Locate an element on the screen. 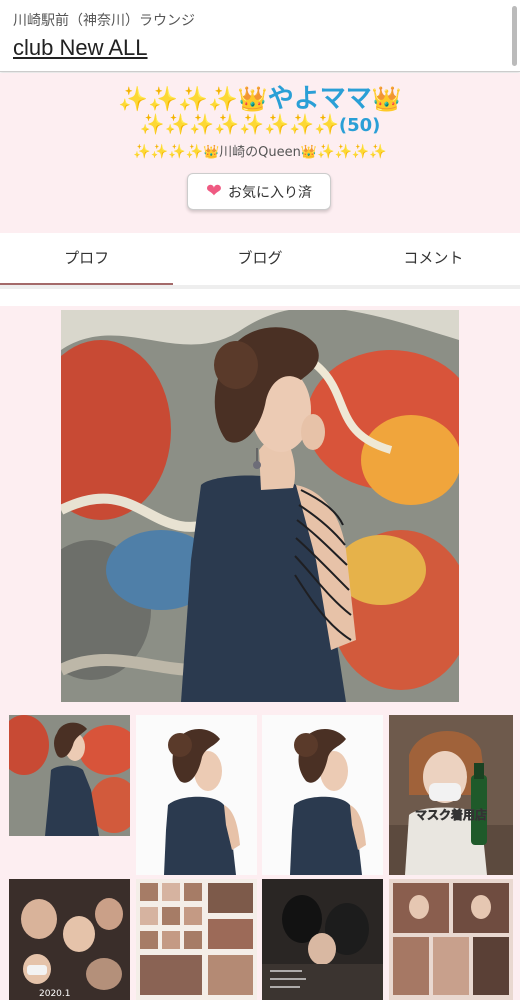  favorite-button-label: お気に入り済 is located at coordinates (269, 192).